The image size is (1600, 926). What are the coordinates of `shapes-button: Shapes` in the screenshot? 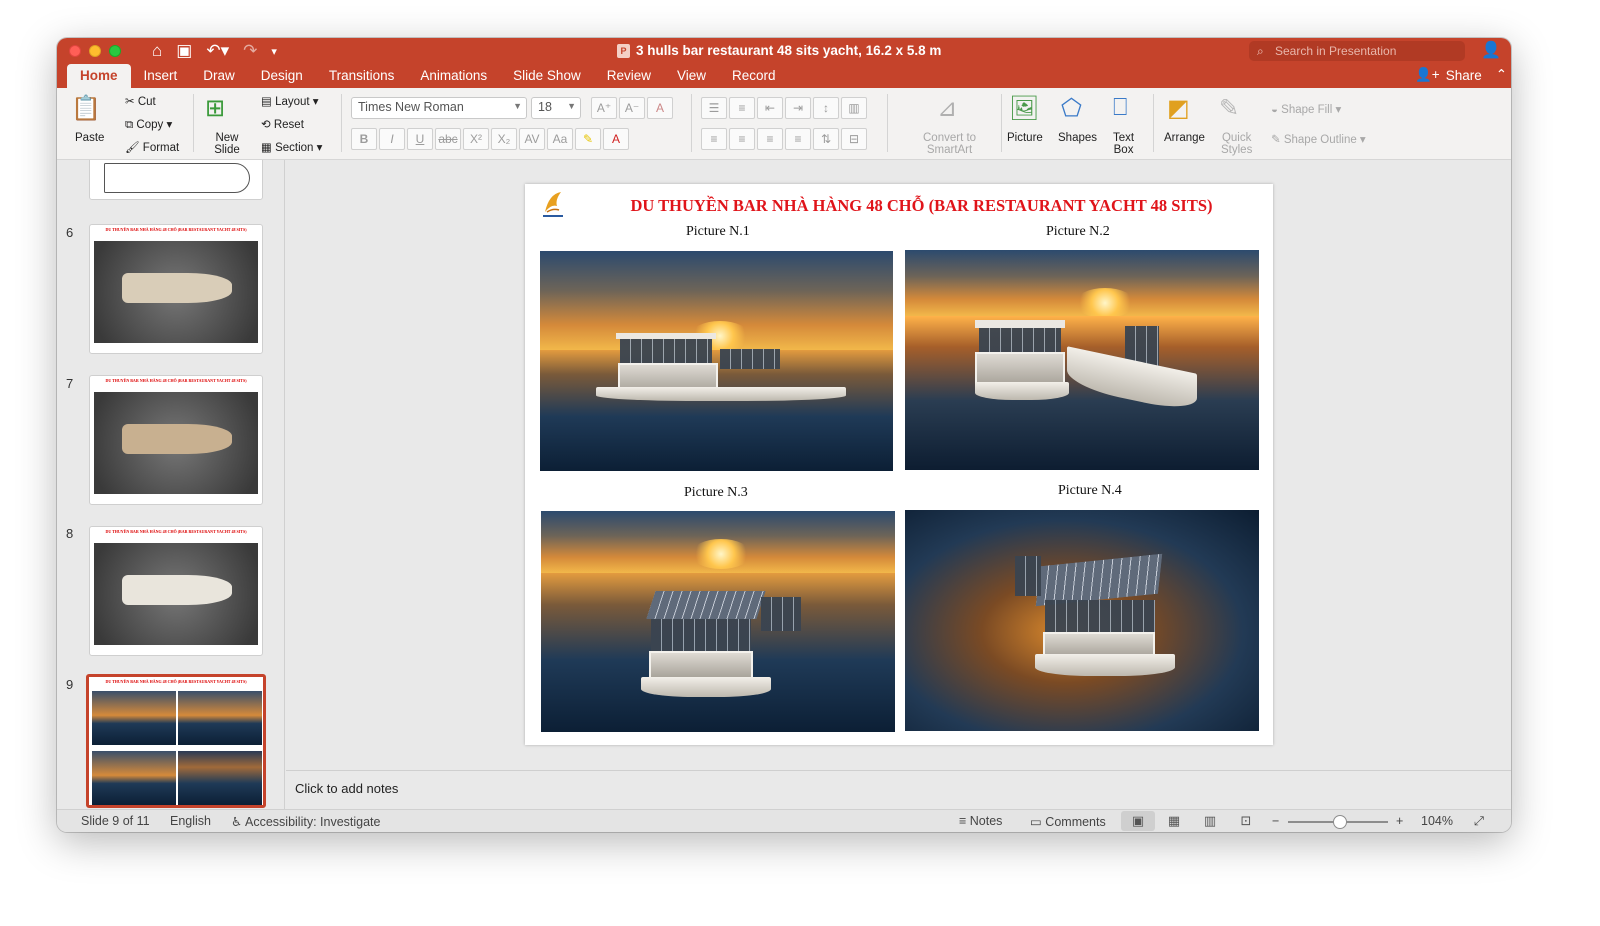 It's located at (1077, 138).